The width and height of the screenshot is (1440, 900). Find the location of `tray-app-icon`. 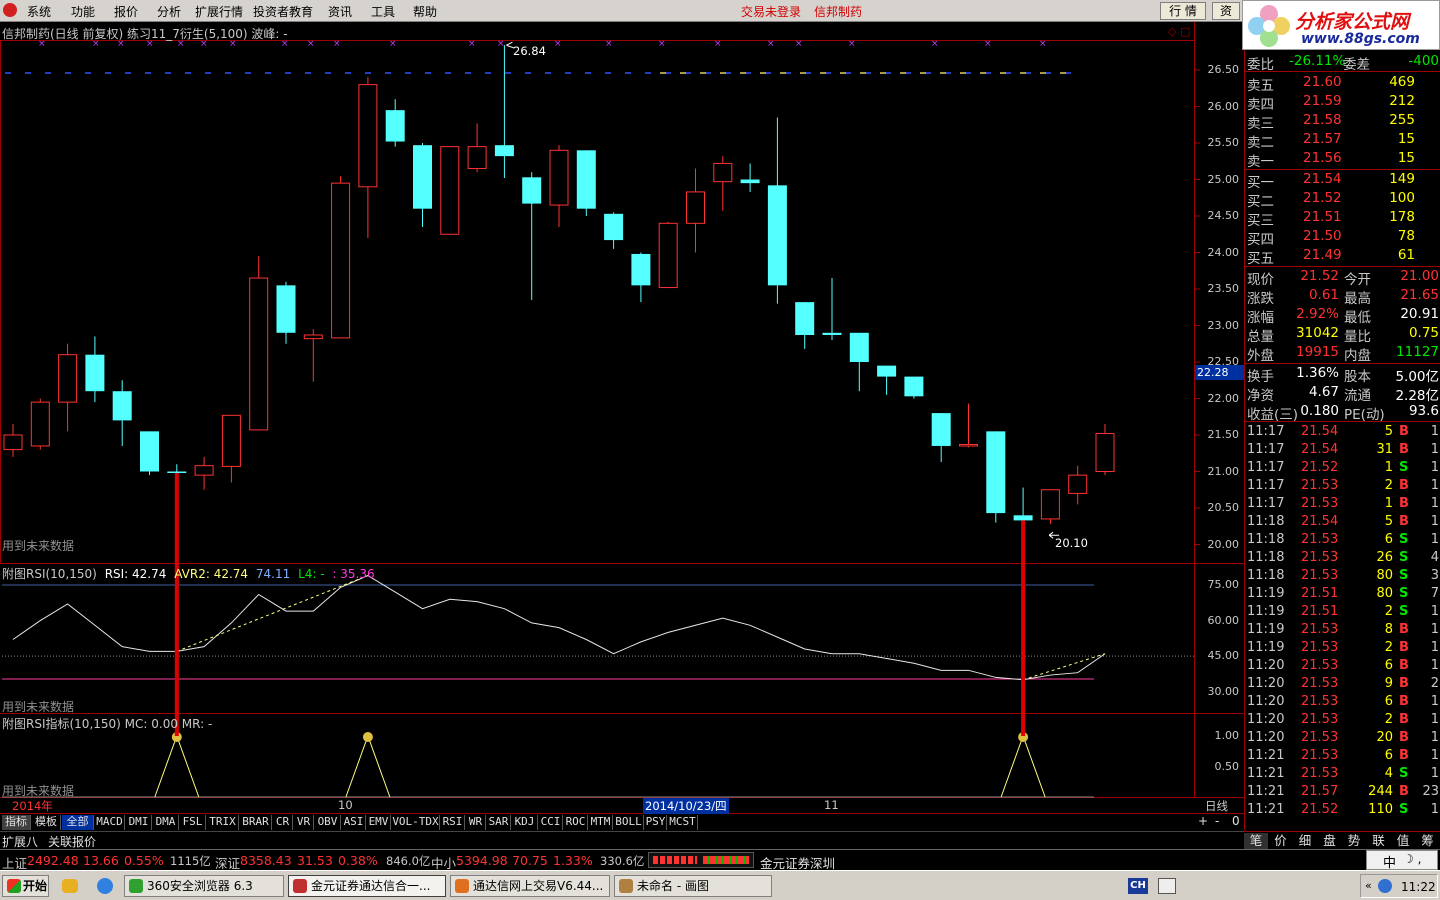

tray-app-icon is located at coordinates (1167, 886).